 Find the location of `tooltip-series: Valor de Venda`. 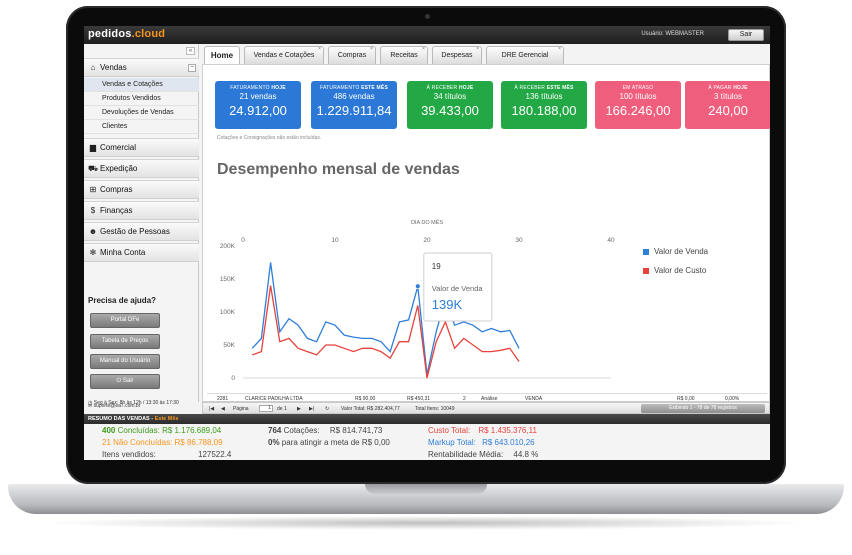

tooltip-series: Valor de Venda is located at coordinates (458, 288).